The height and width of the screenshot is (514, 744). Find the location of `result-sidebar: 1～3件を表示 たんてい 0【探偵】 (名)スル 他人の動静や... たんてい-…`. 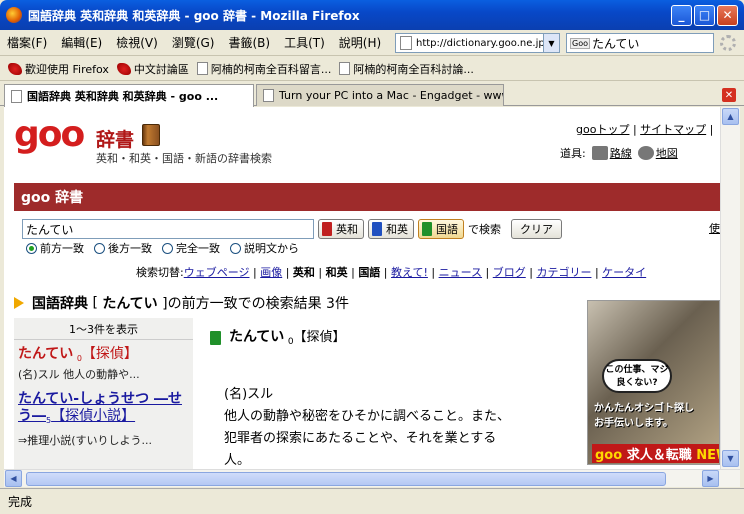

result-sidebar: 1～3件を表示 たんてい 0【探偵】 (名)スル 他人の動静や... たんてい-… is located at coordinates (103, 393).